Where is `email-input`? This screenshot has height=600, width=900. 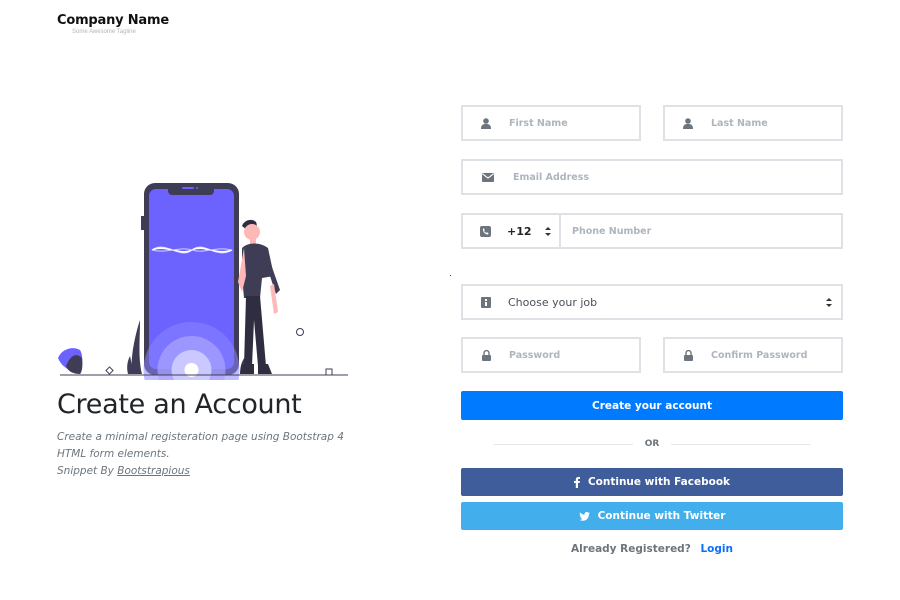 email-input is located at coordinates (663, 177).